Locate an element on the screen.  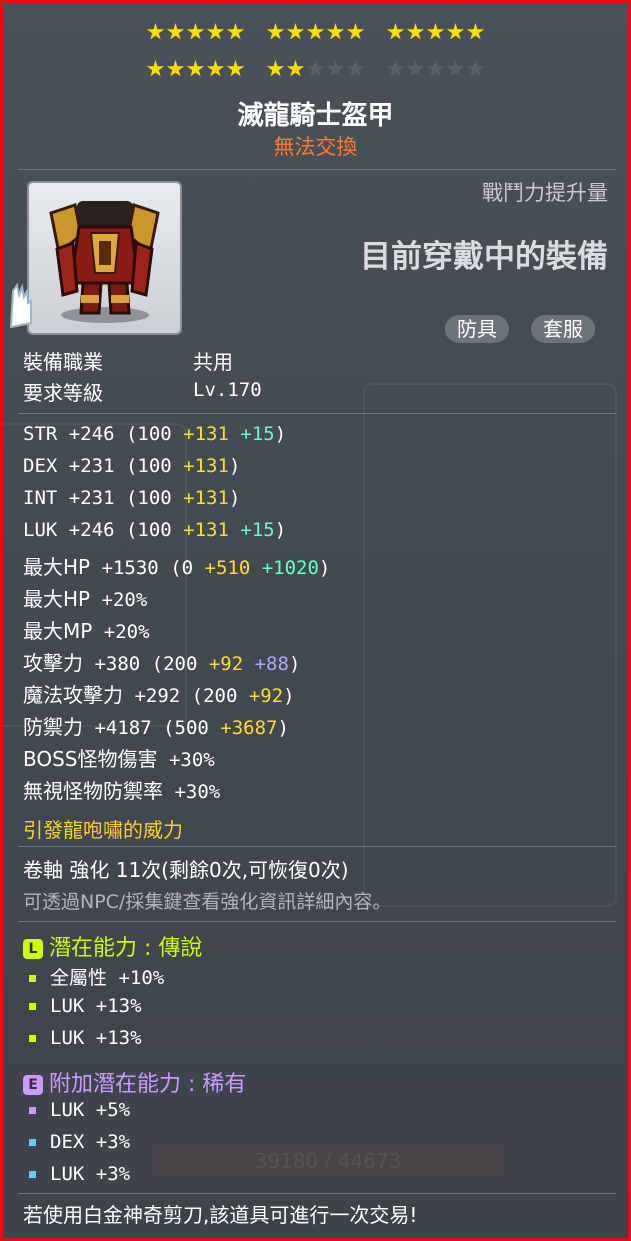
stat-total: +1530 is located at coordinates (124, 568).